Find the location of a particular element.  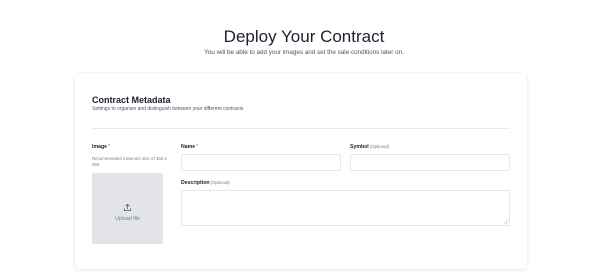

description-textarea is located at coordinates (345, 208).